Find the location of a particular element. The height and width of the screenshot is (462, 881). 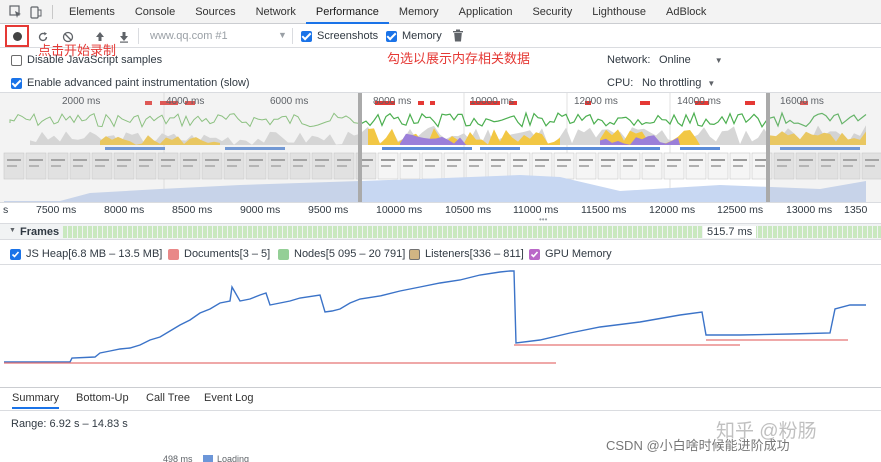

timeline-tick-label: 11000 ms is located at coordinates (536, 210).